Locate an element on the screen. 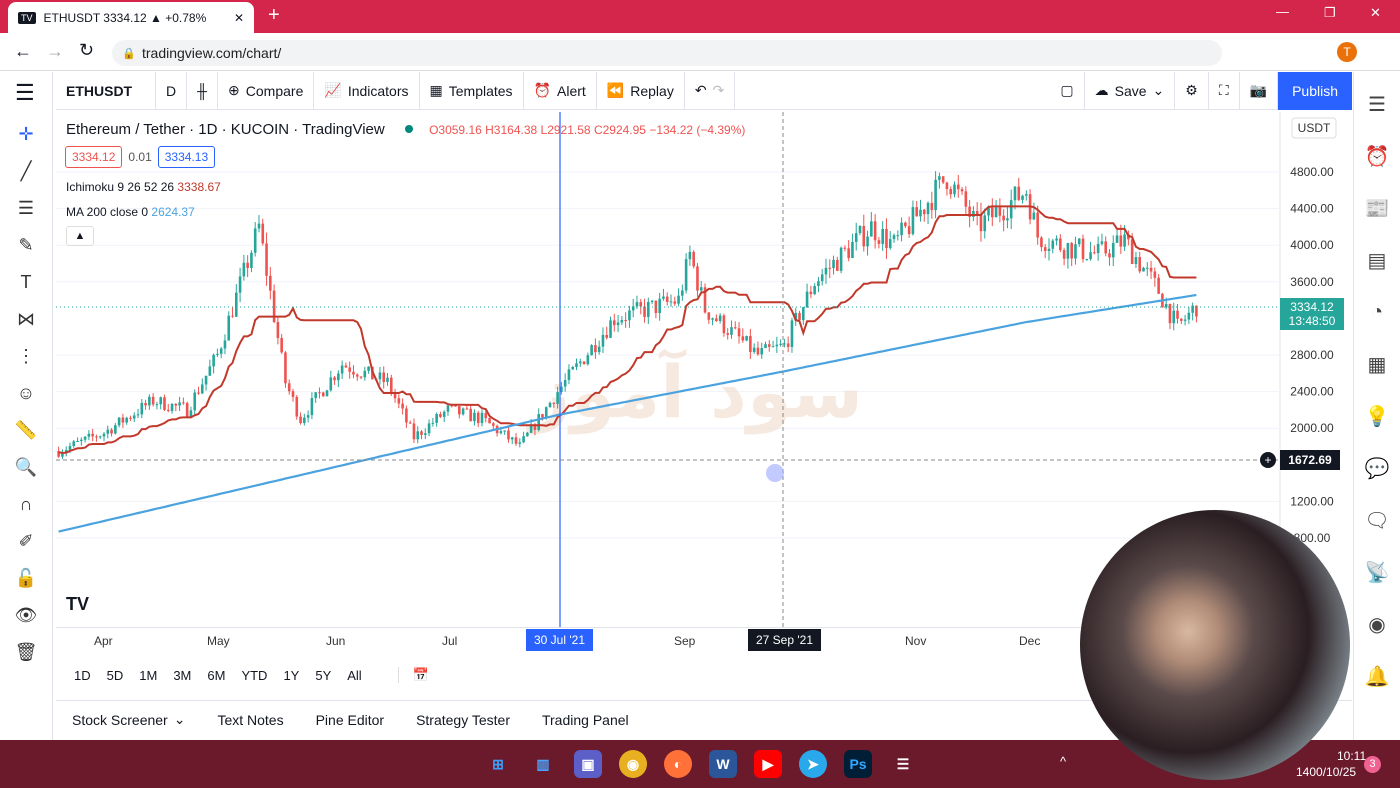  forward-icon: → is located at coordinates (55, 51).